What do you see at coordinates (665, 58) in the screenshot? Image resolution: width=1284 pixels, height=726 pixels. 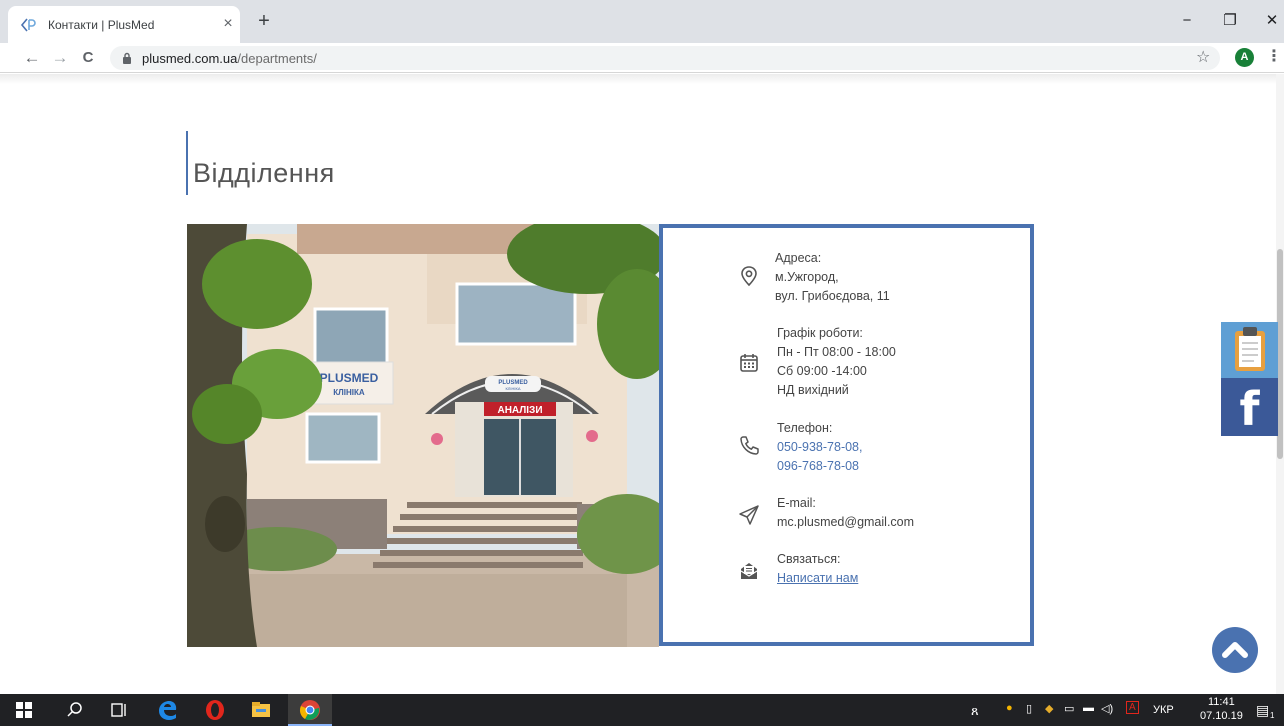 I see `address-bar: plusmed.com.ua/departments/` at bounding box center [665, 58].